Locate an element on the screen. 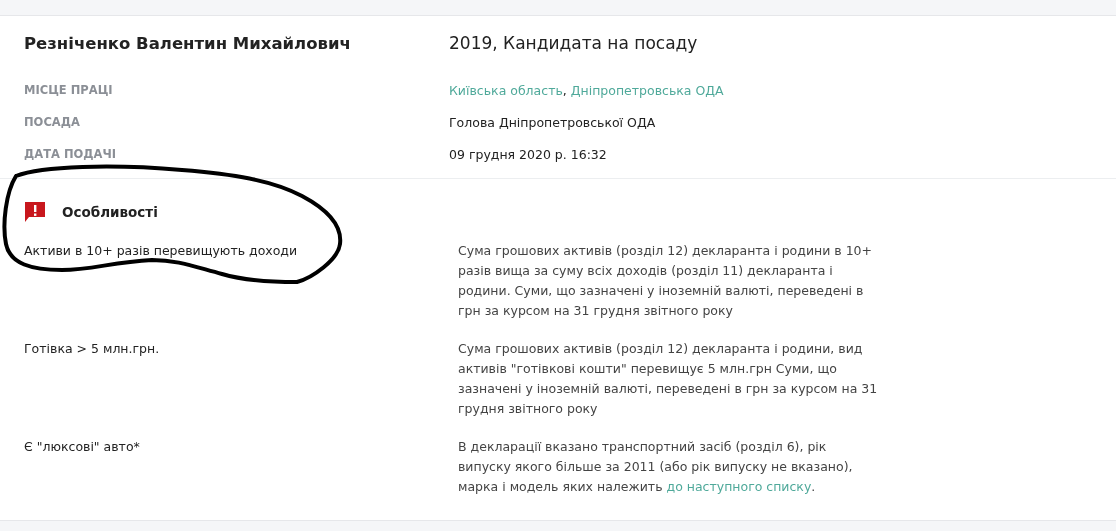 The height and width of the screenshot is (531, 1116). field-value: Голова Дніпропетровської ОДА is located at coordinates (552, 122).